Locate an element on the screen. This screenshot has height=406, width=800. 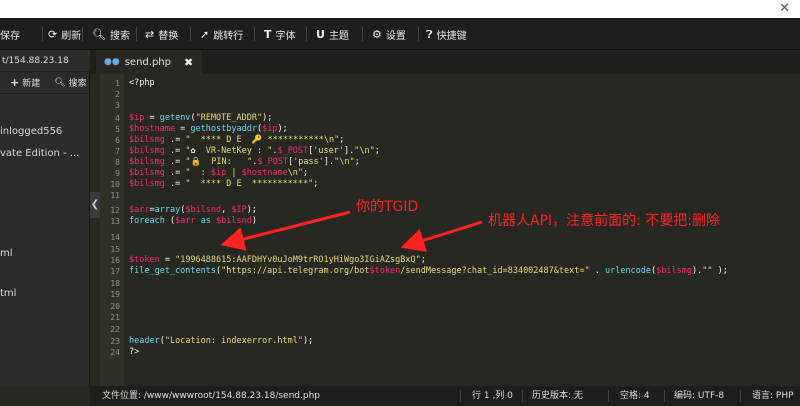
refresh-label: 刷新 is located at coordinates (71, 36).